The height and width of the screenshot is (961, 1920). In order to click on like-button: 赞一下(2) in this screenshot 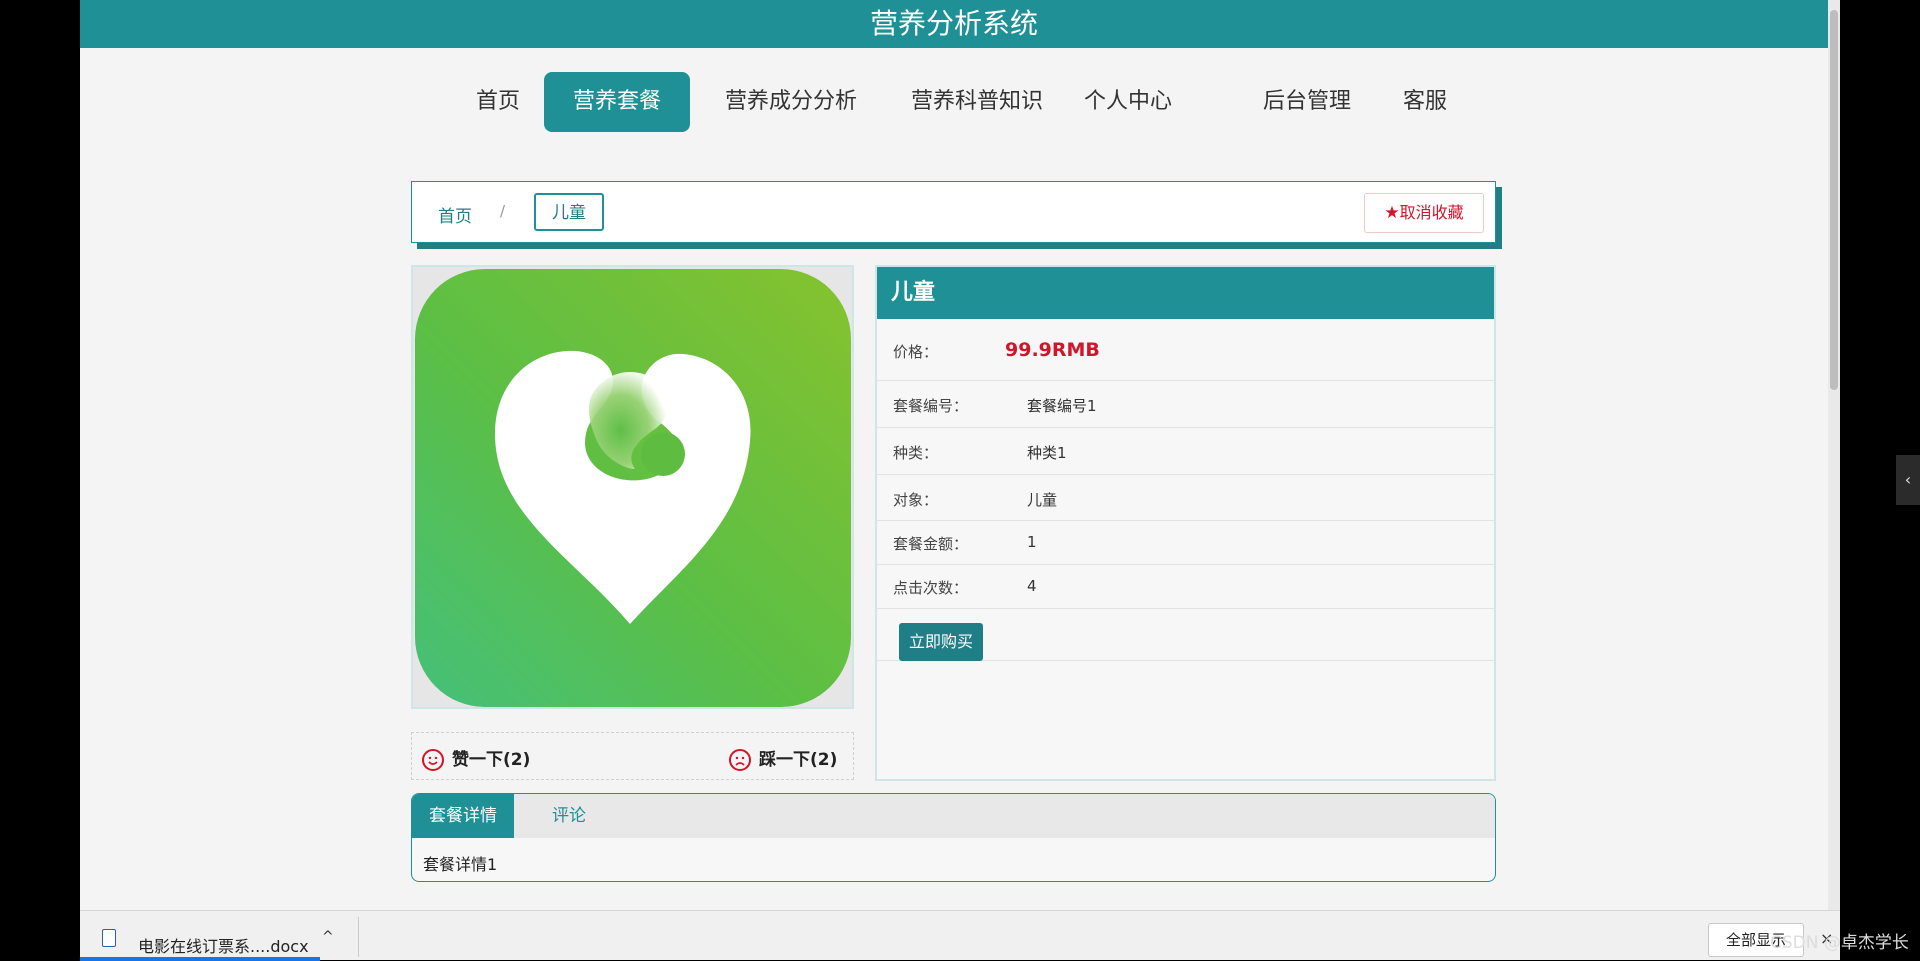, I will do `click(476, 758)`.